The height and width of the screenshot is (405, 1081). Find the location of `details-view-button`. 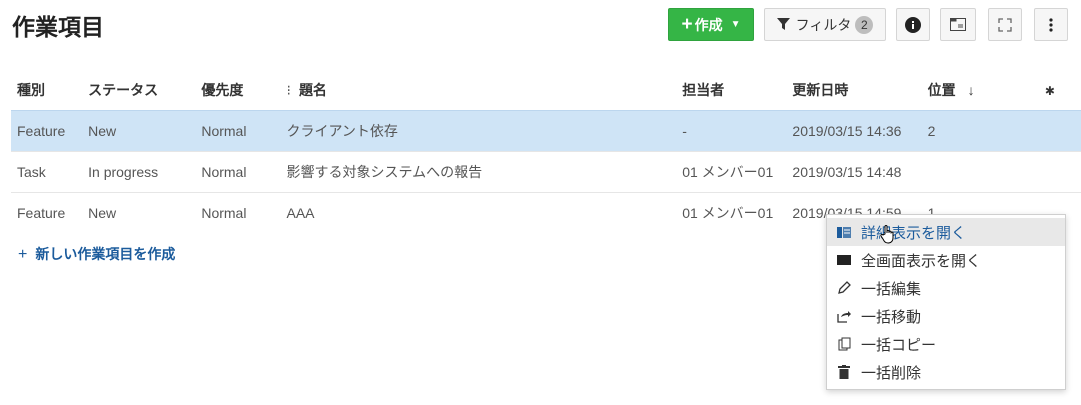

details-view-button is located at coordinates (958, 24).